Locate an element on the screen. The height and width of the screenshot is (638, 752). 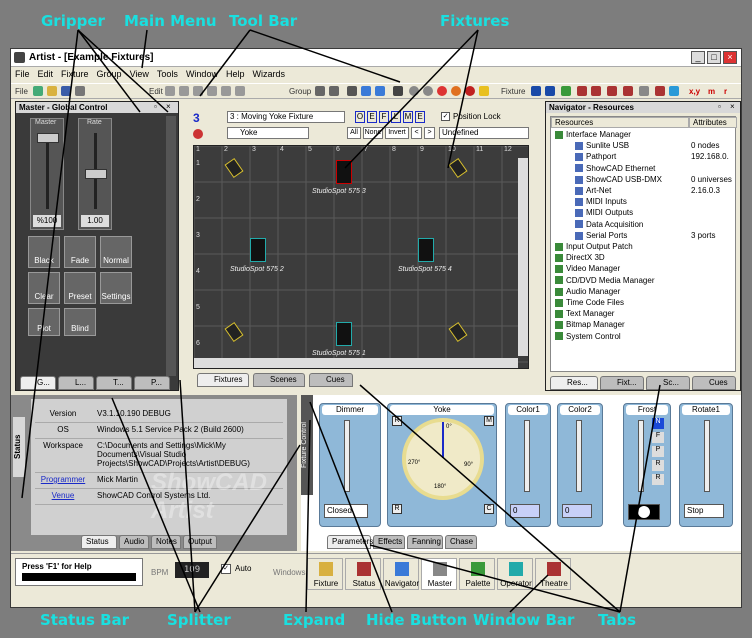
letter-f-button: F is located at coordinates (384, 117).